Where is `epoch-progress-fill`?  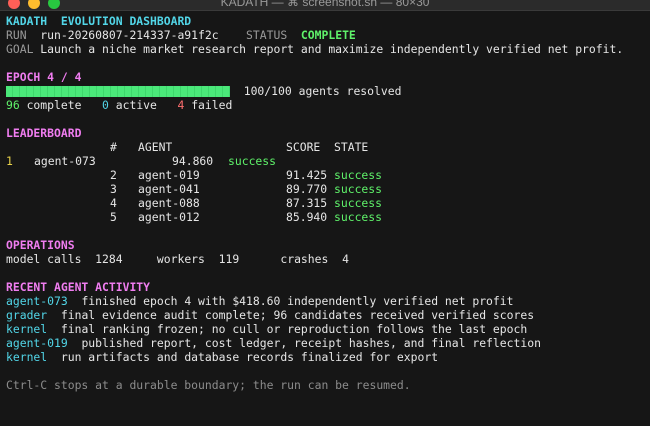
epoch-progress-fill is located at coordinates (118, 91).